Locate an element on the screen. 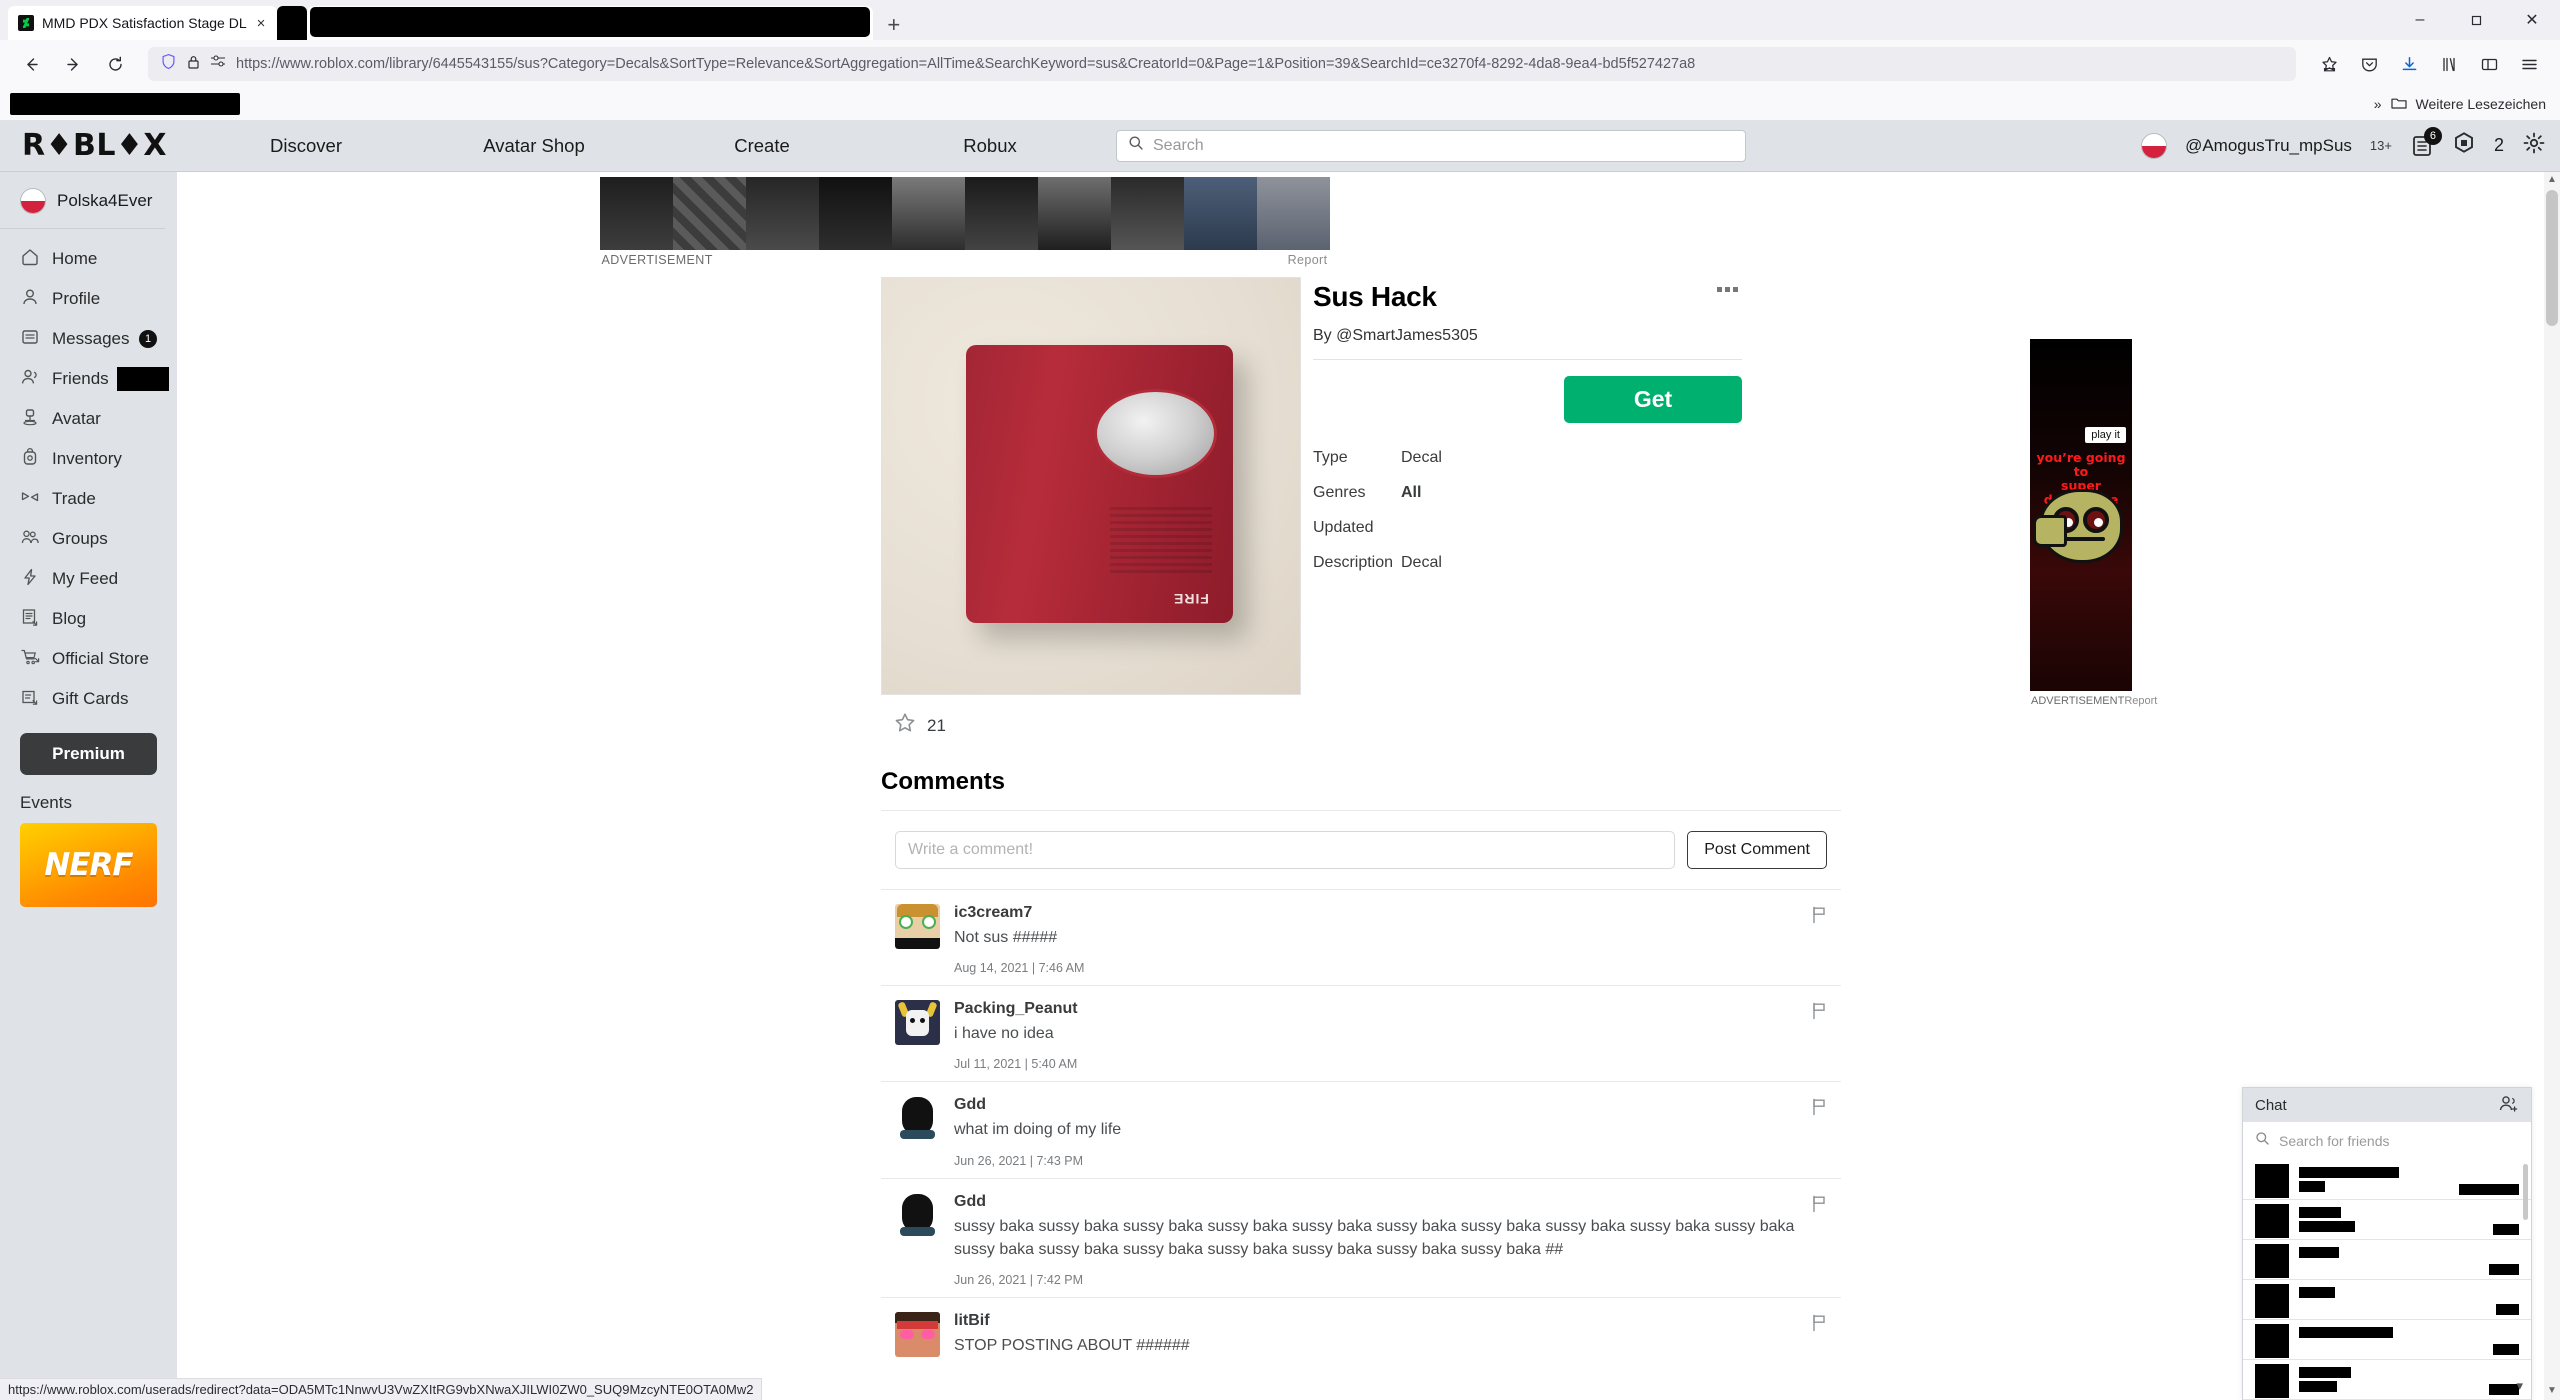 This screenshot has width=2560, height=1400. robux-icon is located at coordinates (2464, 145).